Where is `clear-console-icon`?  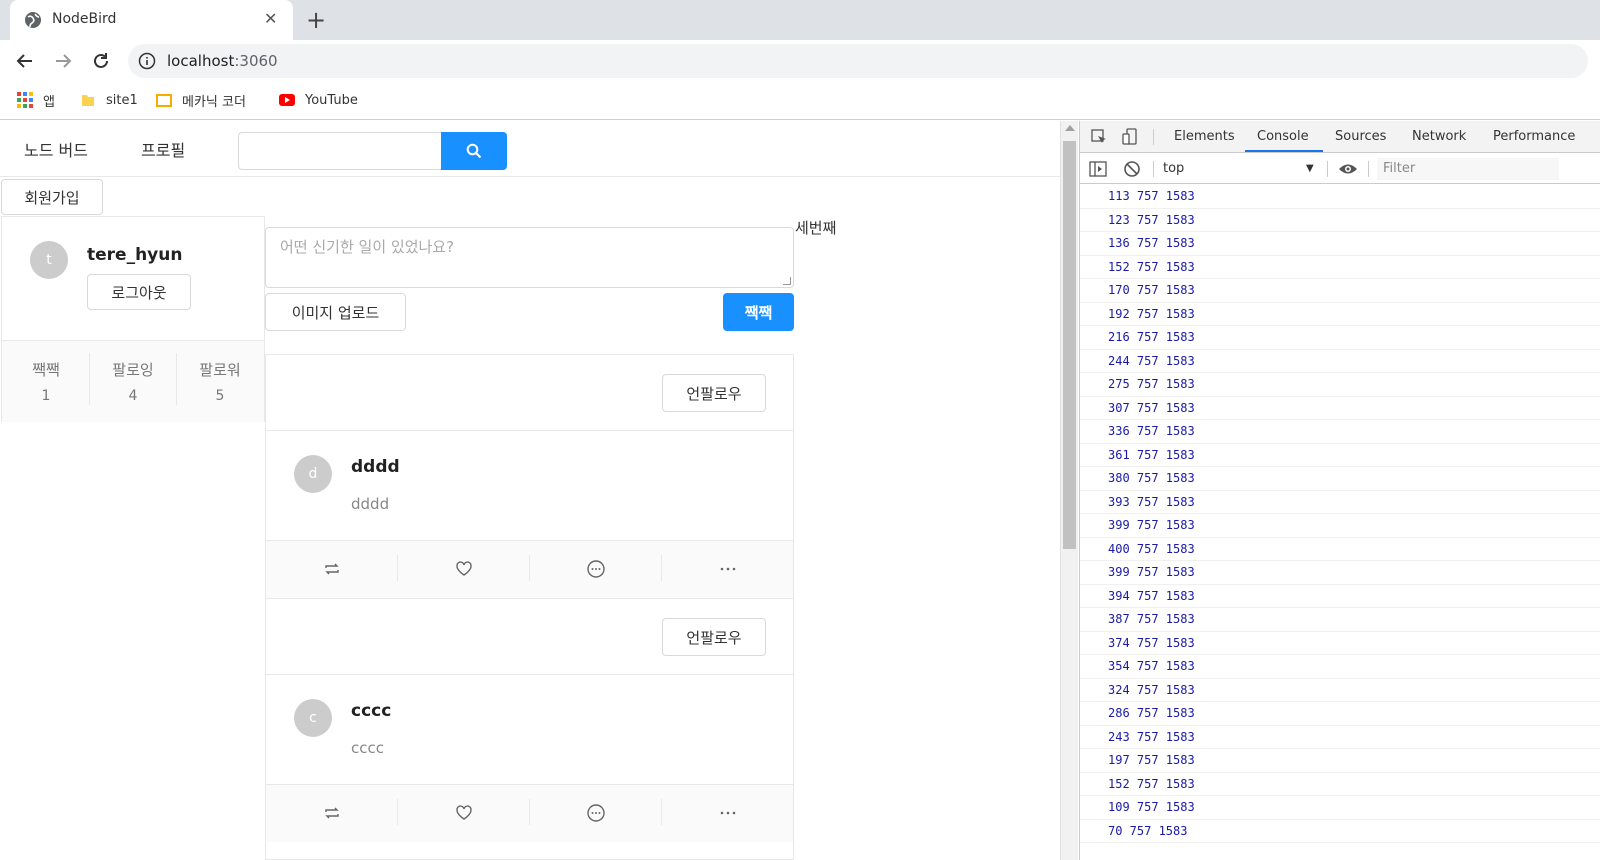 clear-console-icon is located at coordinates (1132, 169).